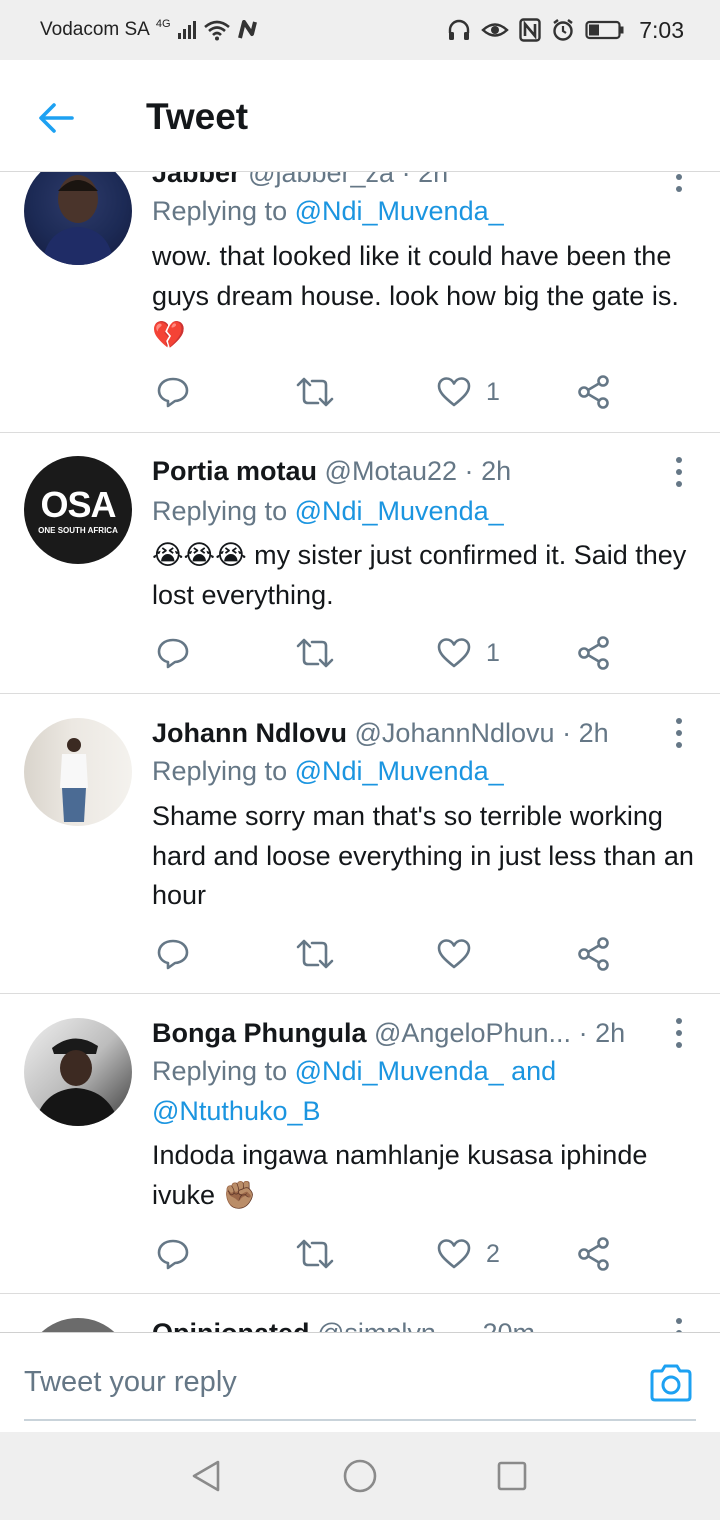  I want to click on top-app-bar: Tweet, so click(360, 116).